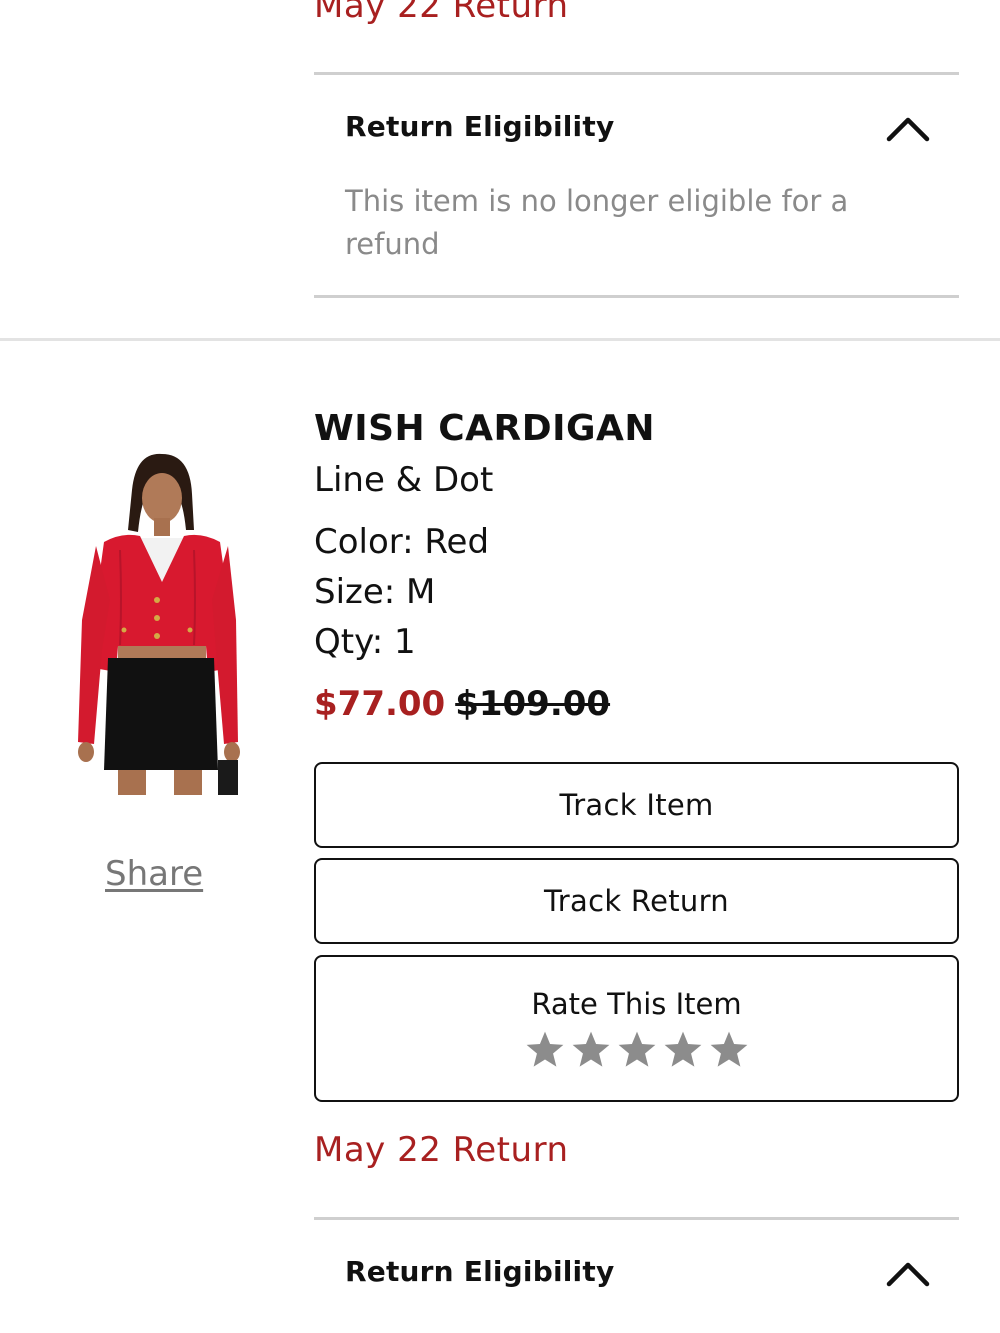  What do you see at coordinates (402, 542) in the screenshot?
I see `product-color: Color: Red` at bounding box center [402, 542].